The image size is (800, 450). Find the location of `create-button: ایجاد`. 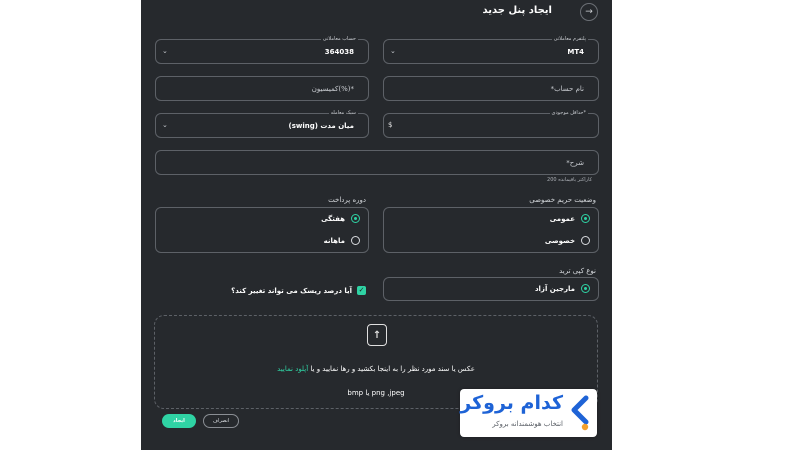

create-button: ایجاد is located at coordinates (179, 421).